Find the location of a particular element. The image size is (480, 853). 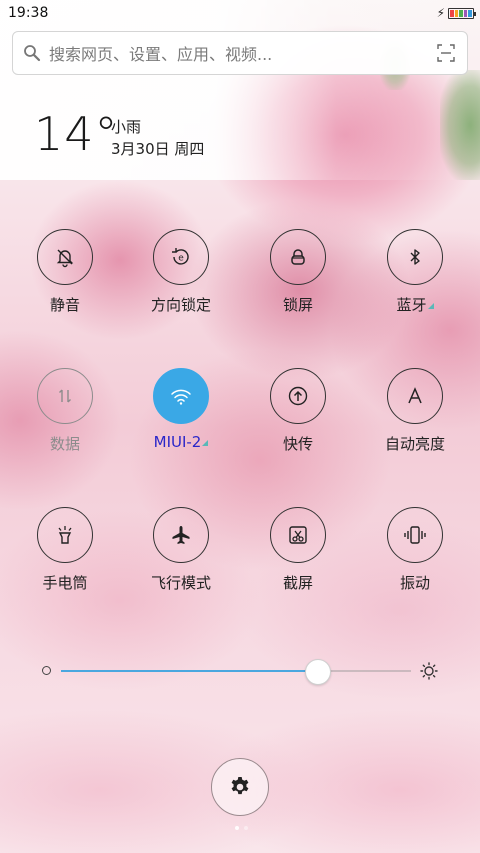

rotation-lock-icon: e is located at coordinates (181, 257).